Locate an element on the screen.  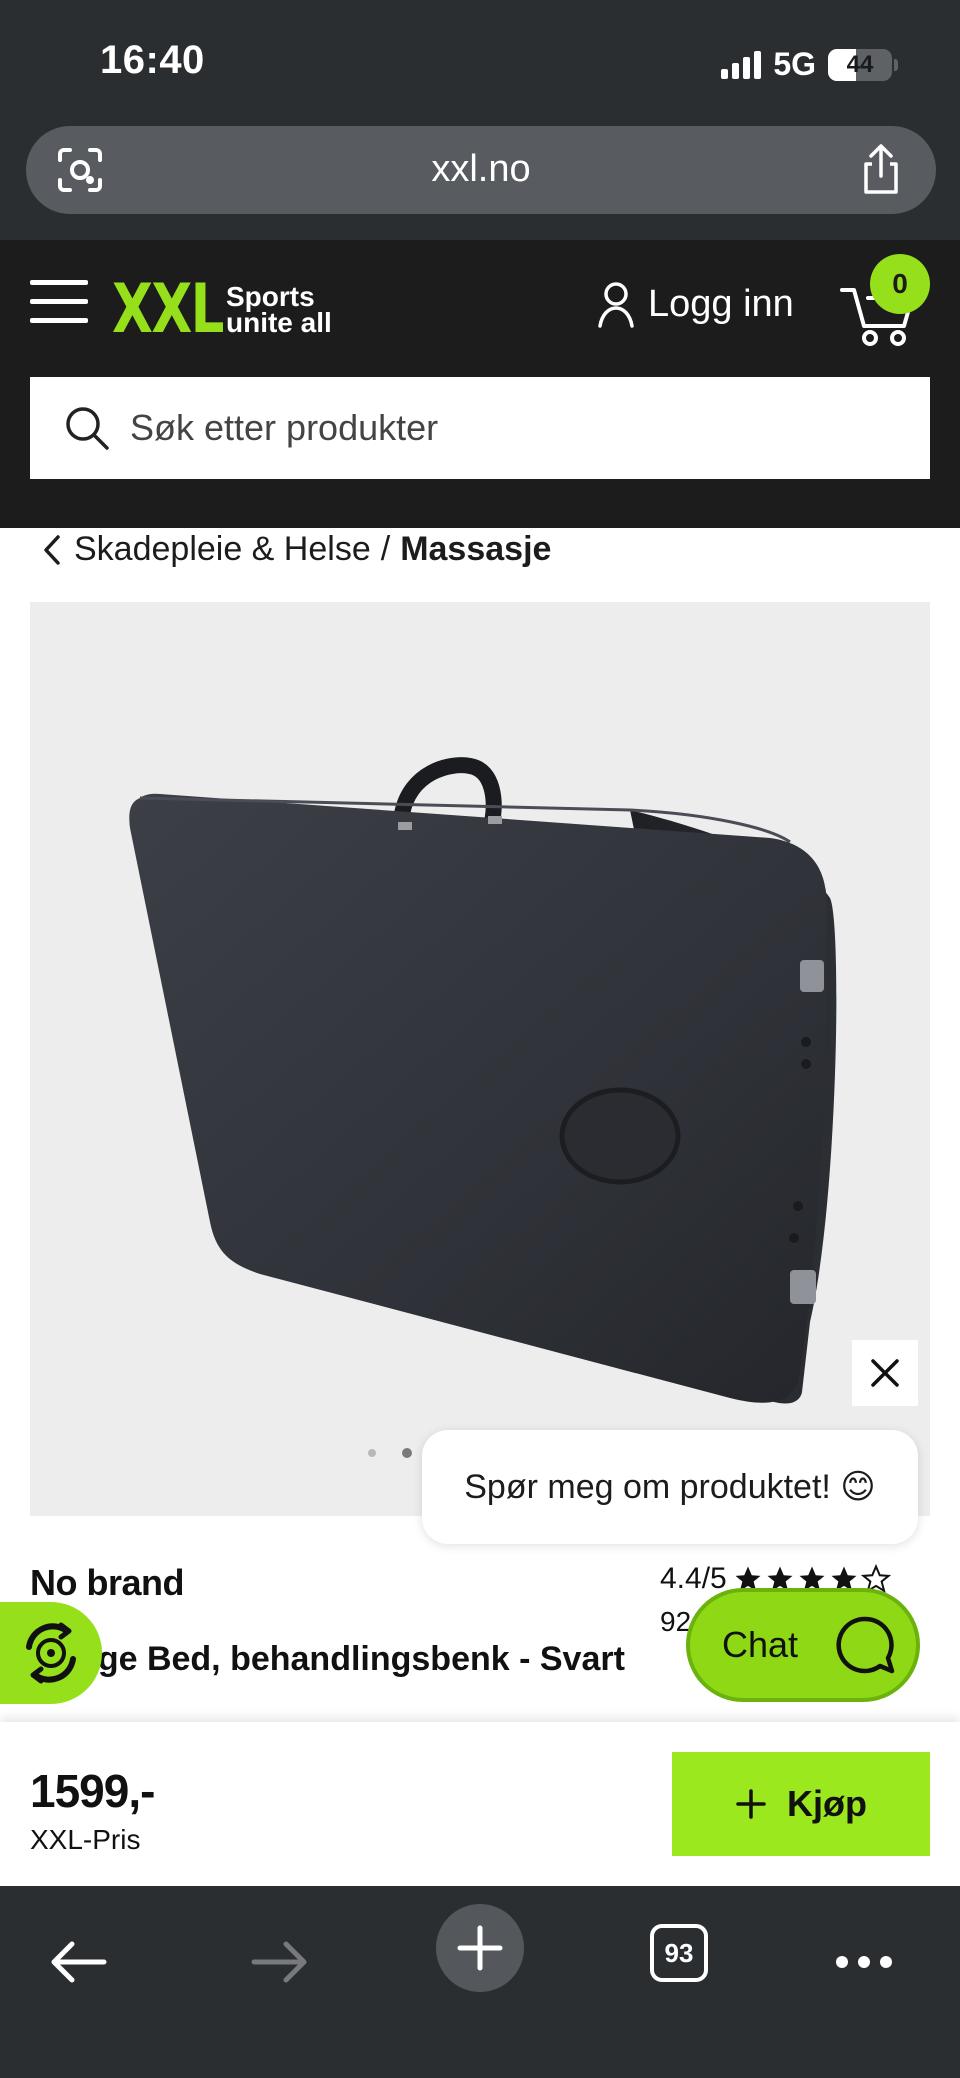
more-icon is located at coordinates (864, 1962).